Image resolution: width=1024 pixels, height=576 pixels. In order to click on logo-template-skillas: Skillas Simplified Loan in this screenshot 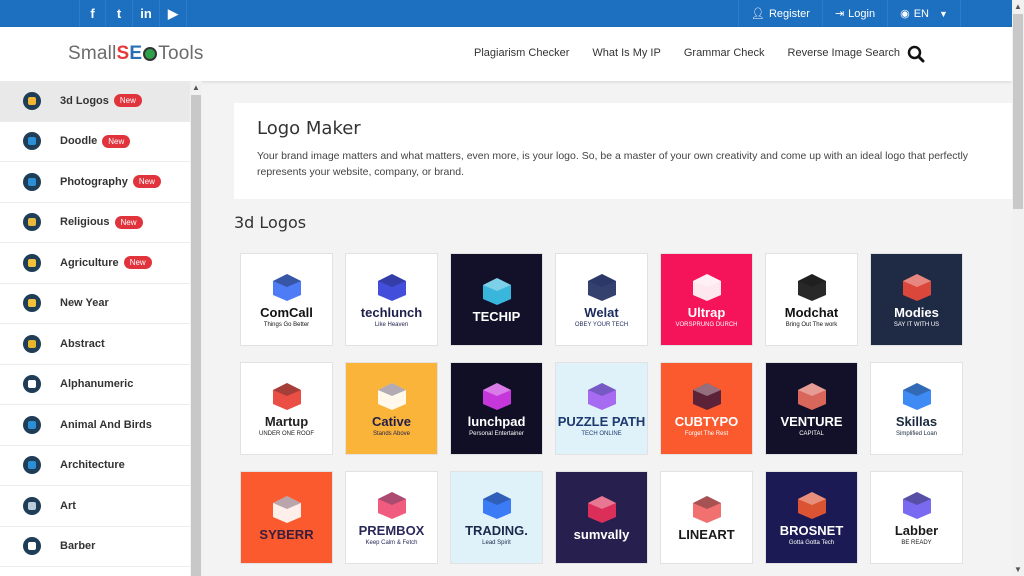, I will do `click(916, 408)`.